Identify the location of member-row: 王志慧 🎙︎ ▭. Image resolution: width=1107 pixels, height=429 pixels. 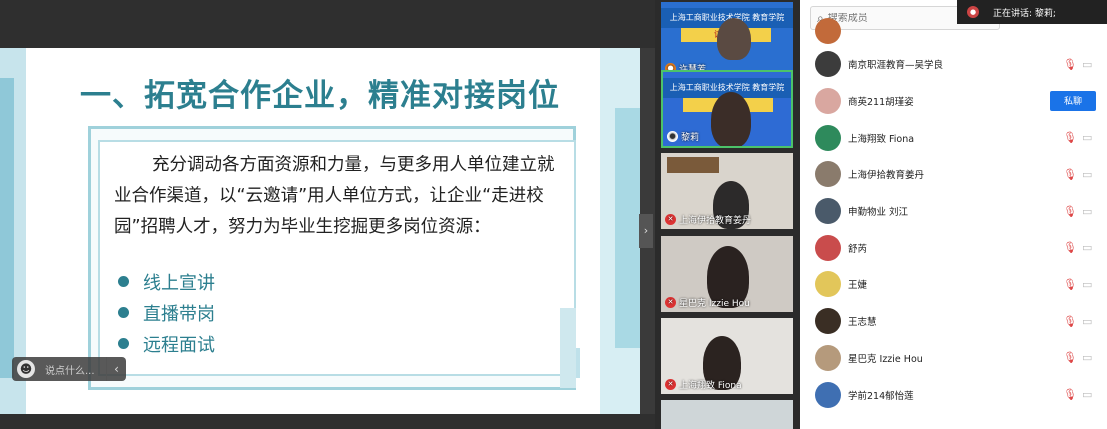
(953, 321).